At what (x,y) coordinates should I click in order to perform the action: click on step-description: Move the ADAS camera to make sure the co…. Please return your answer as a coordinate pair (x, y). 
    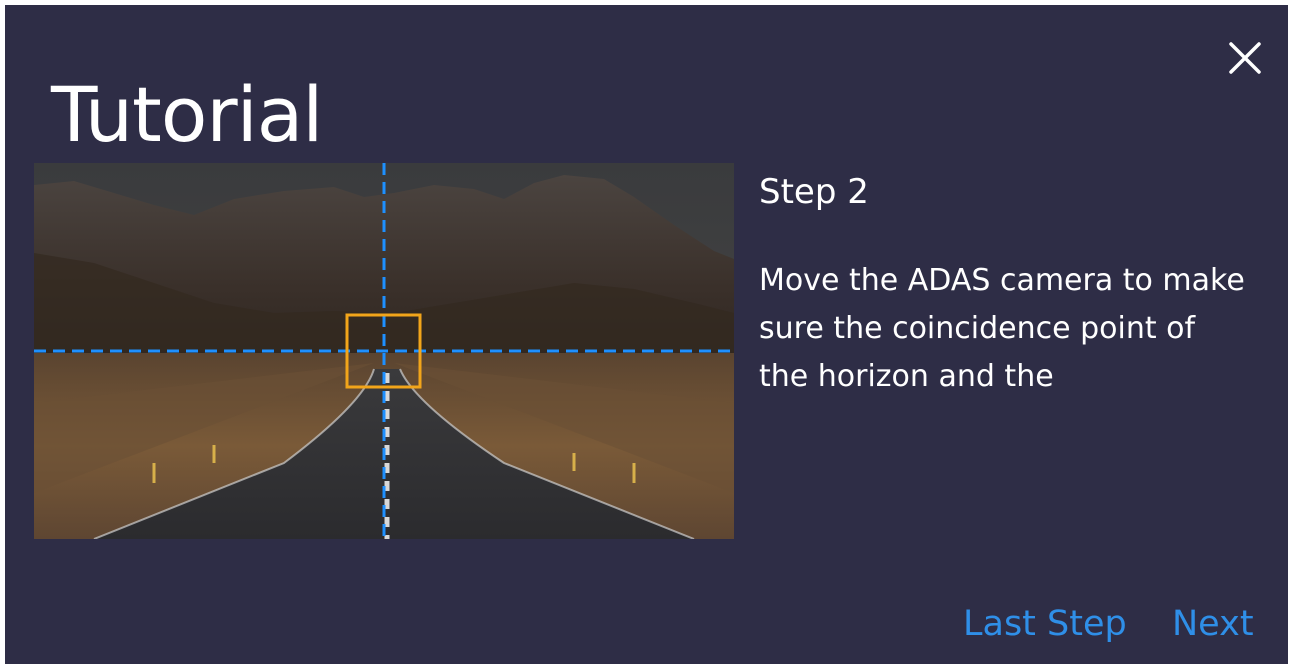
    Looking at the image, I should click on (1002, 328).